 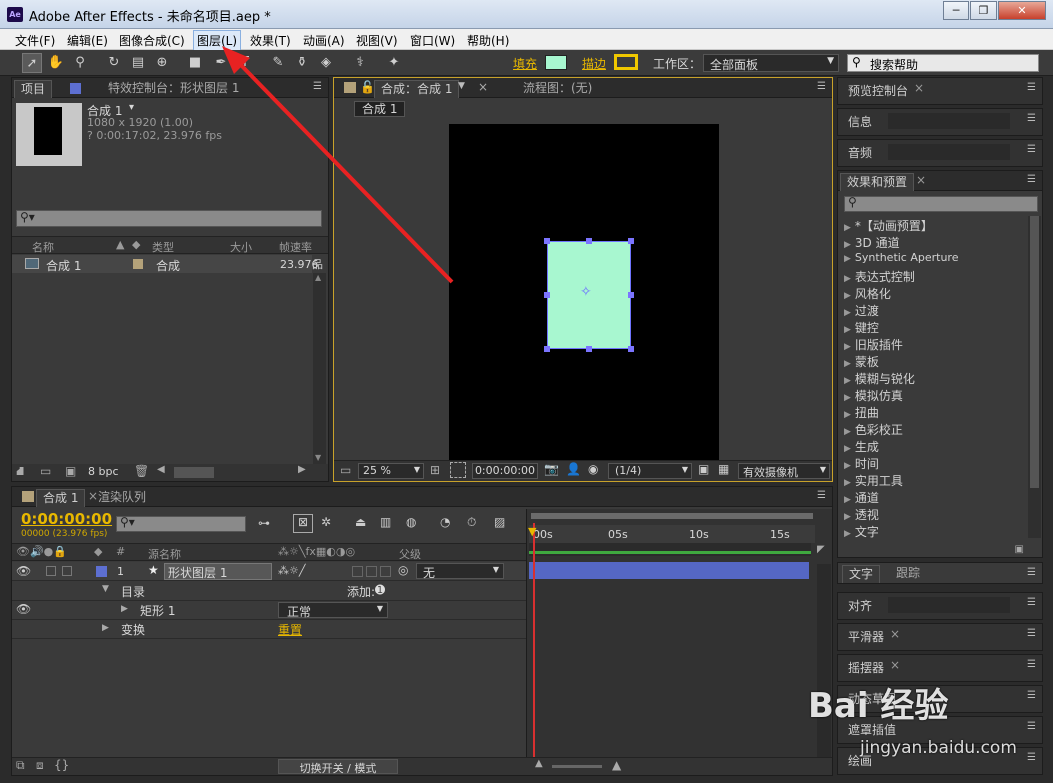 What do you see at coordinates (403, 570) in the screenshot?
I see `pick-whip-icon: ◎` at bounding box center [403, 570].